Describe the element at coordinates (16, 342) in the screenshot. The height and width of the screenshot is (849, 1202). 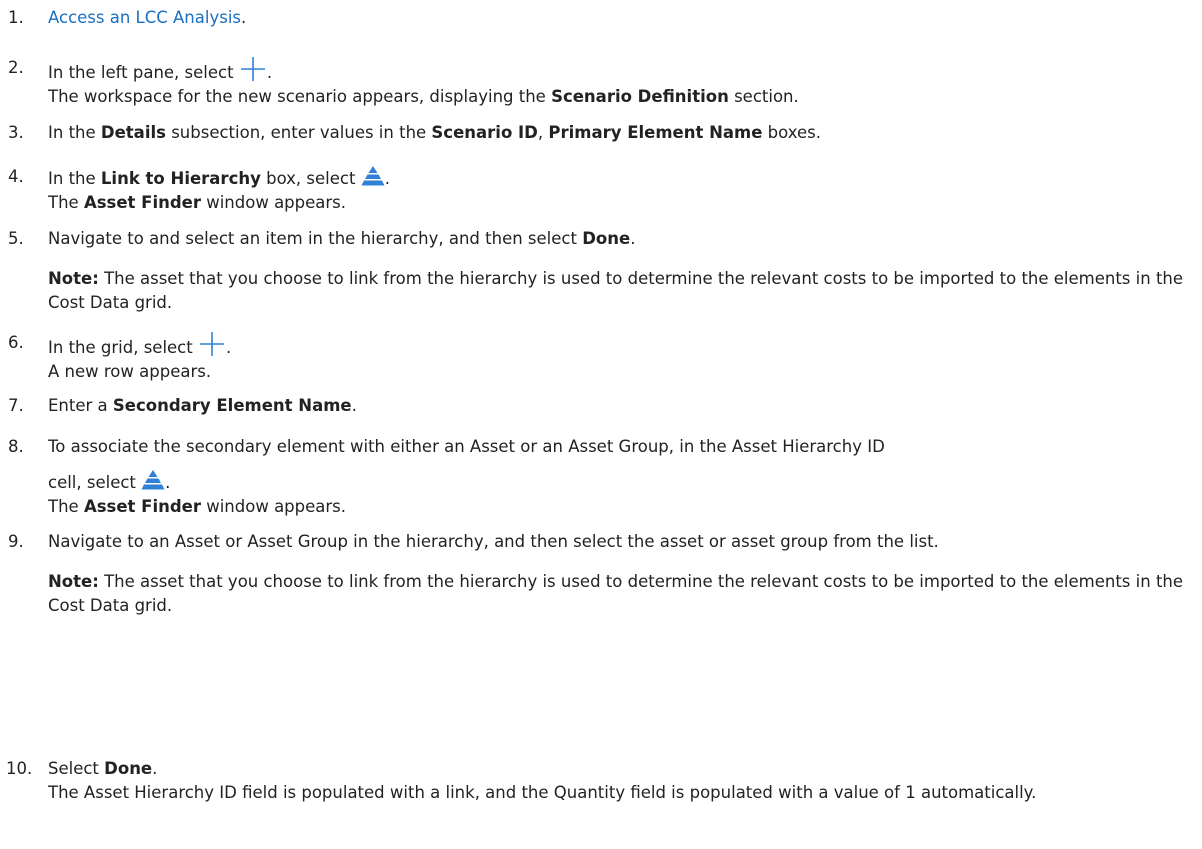
I see `step-number: 6.` at that location.